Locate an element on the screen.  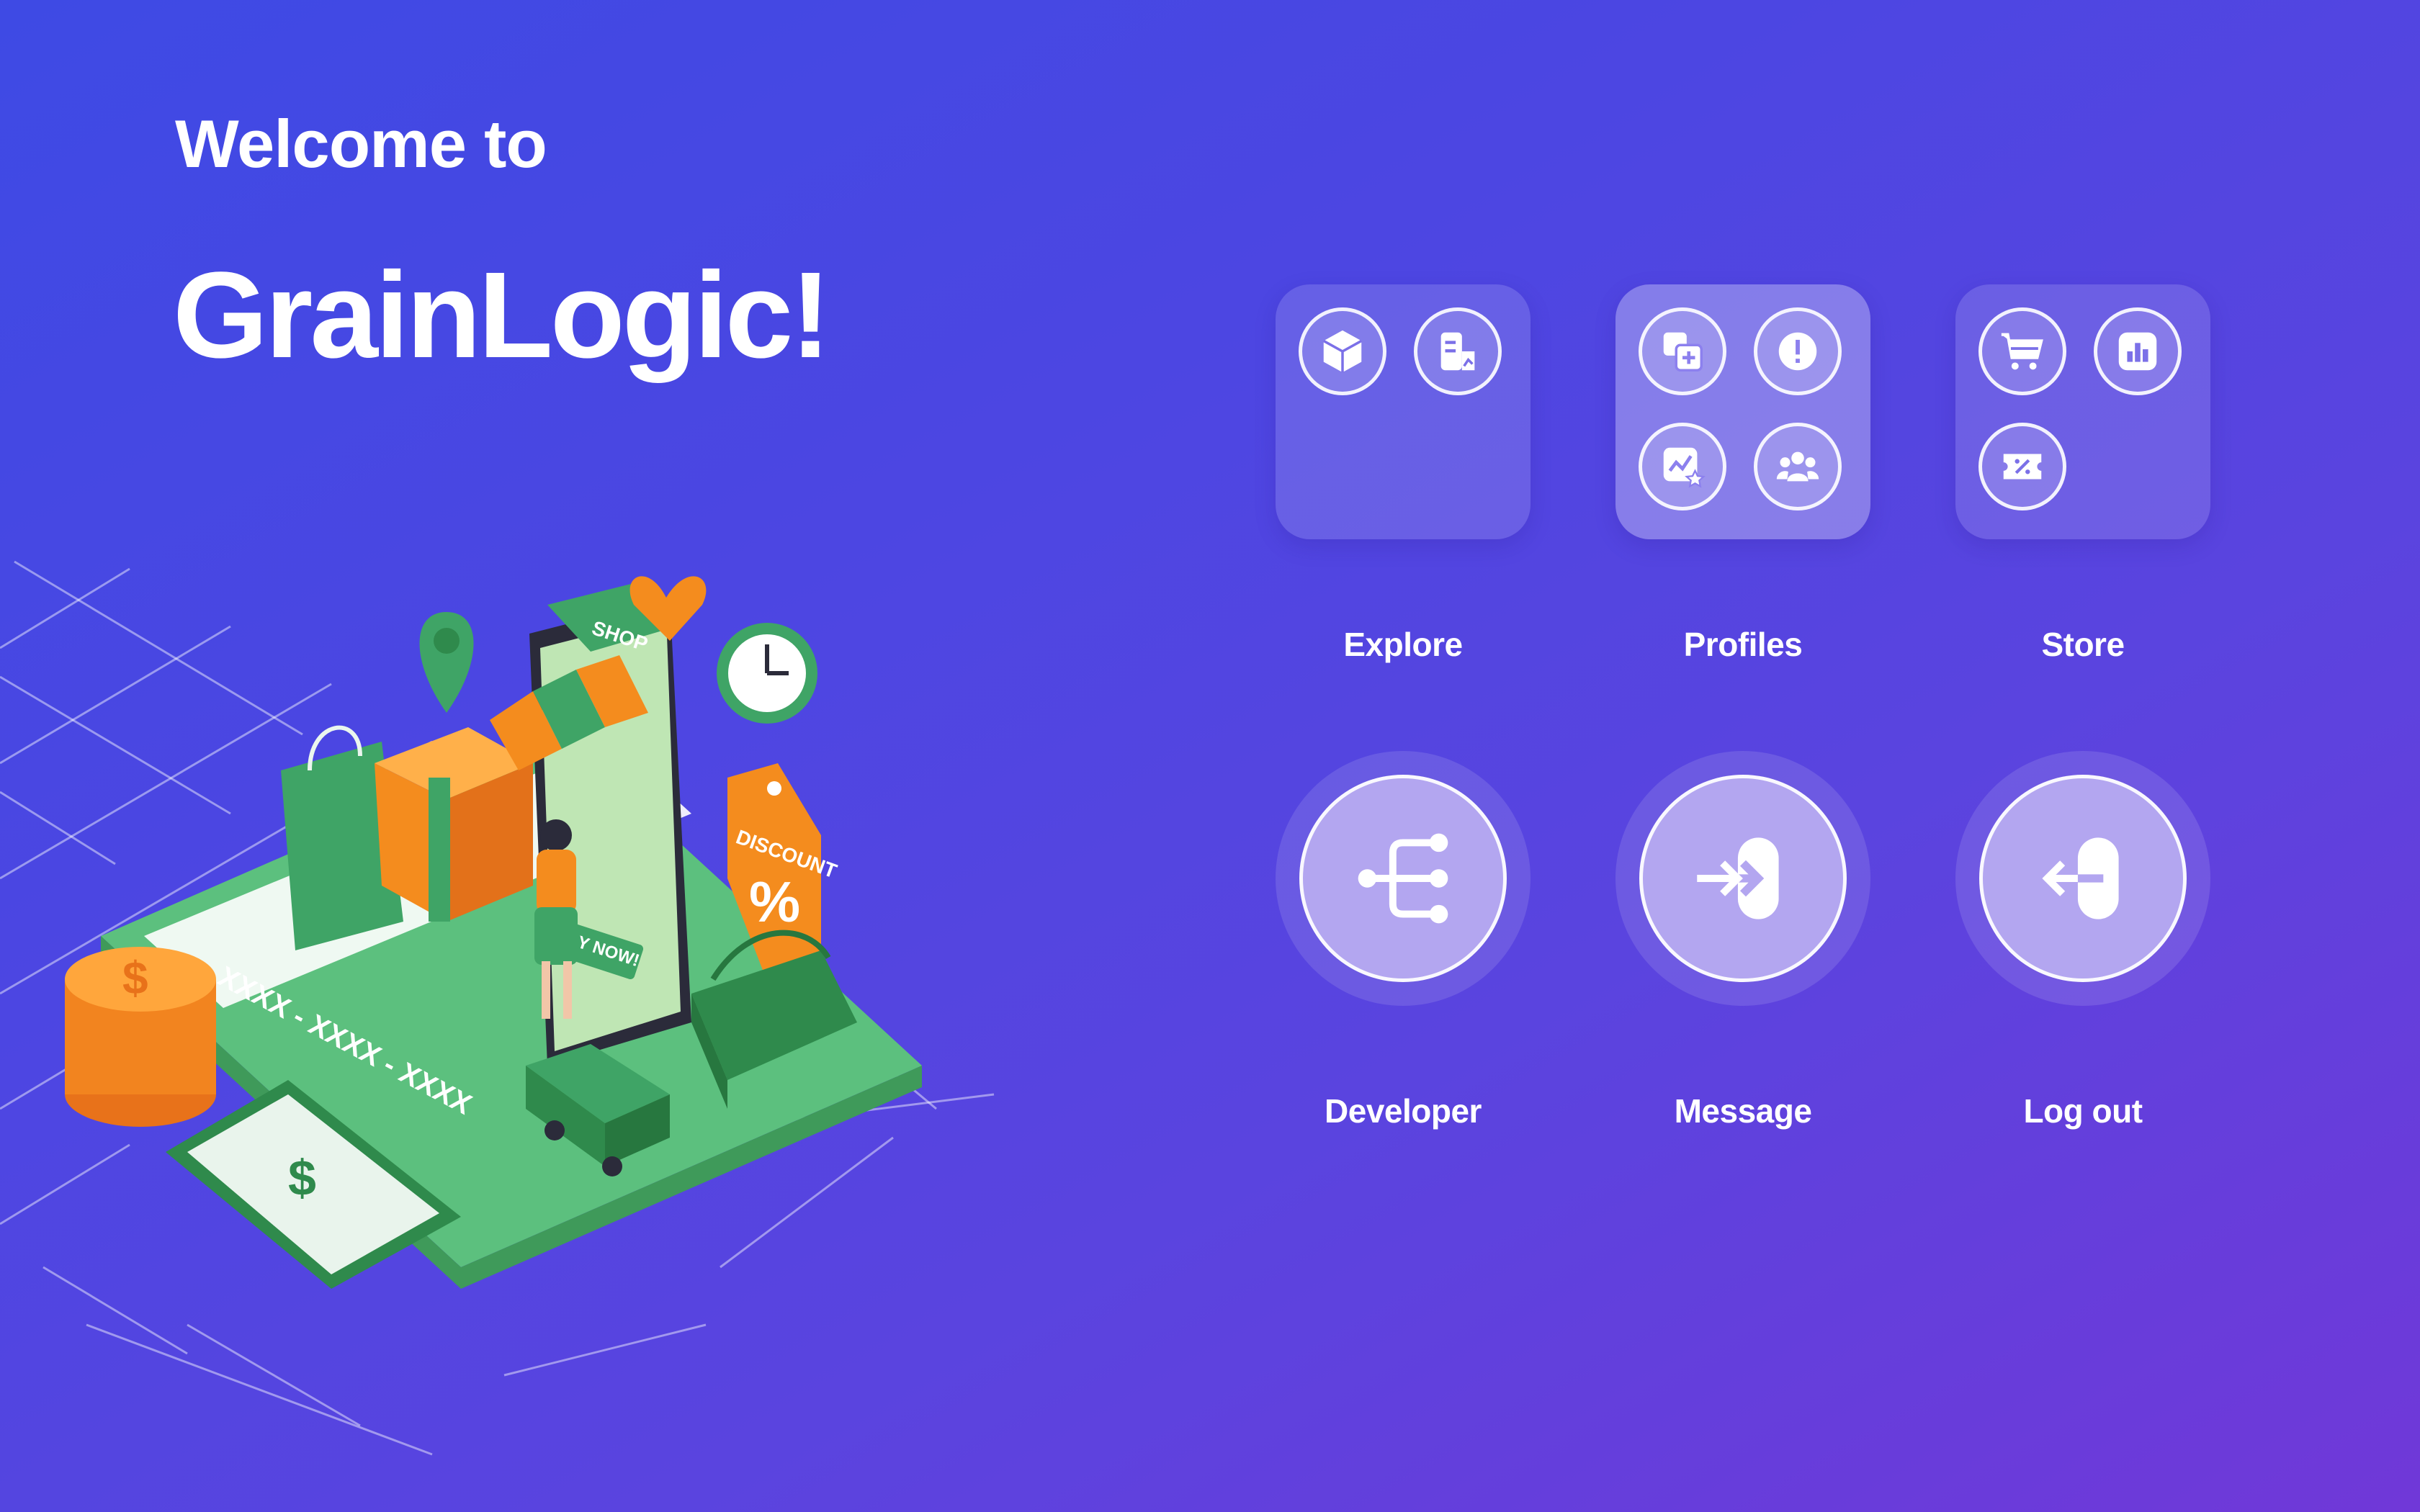
copy-add-icon is located at coordinates (1683, 351).